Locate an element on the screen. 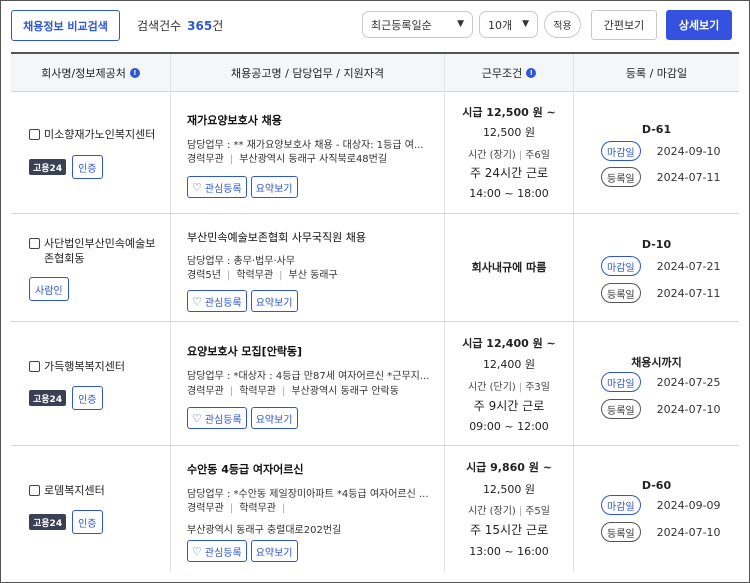 The width and height of the screenshot is (750, 583). work-hours: 14:00 ~ 18:00 is located at coordinates (509, 193).